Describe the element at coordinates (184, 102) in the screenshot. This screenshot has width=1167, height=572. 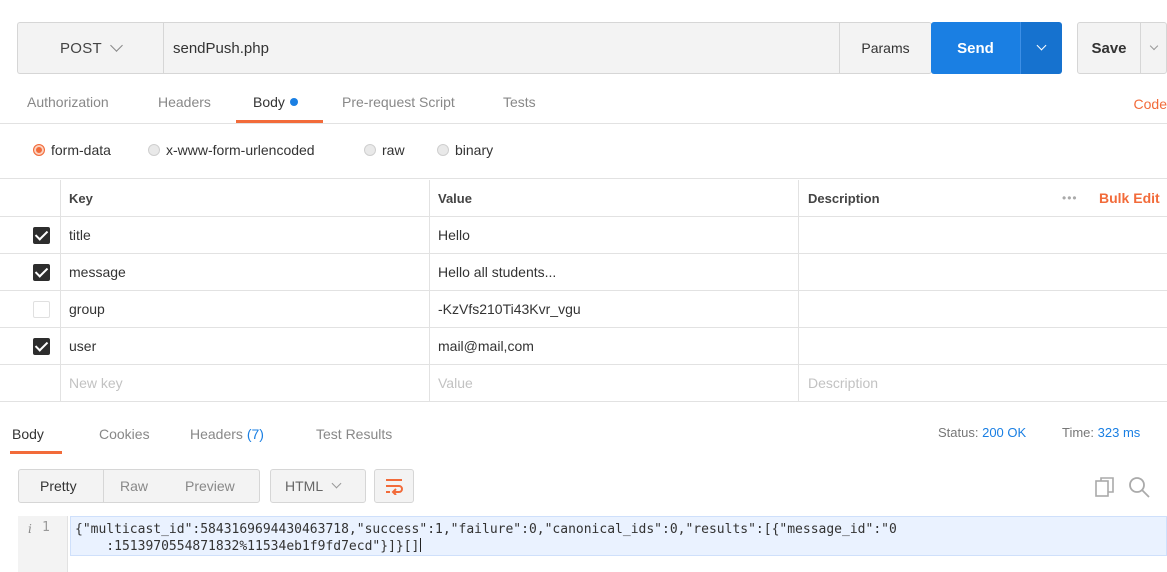
I see `tab-headers: Headers` at that location.